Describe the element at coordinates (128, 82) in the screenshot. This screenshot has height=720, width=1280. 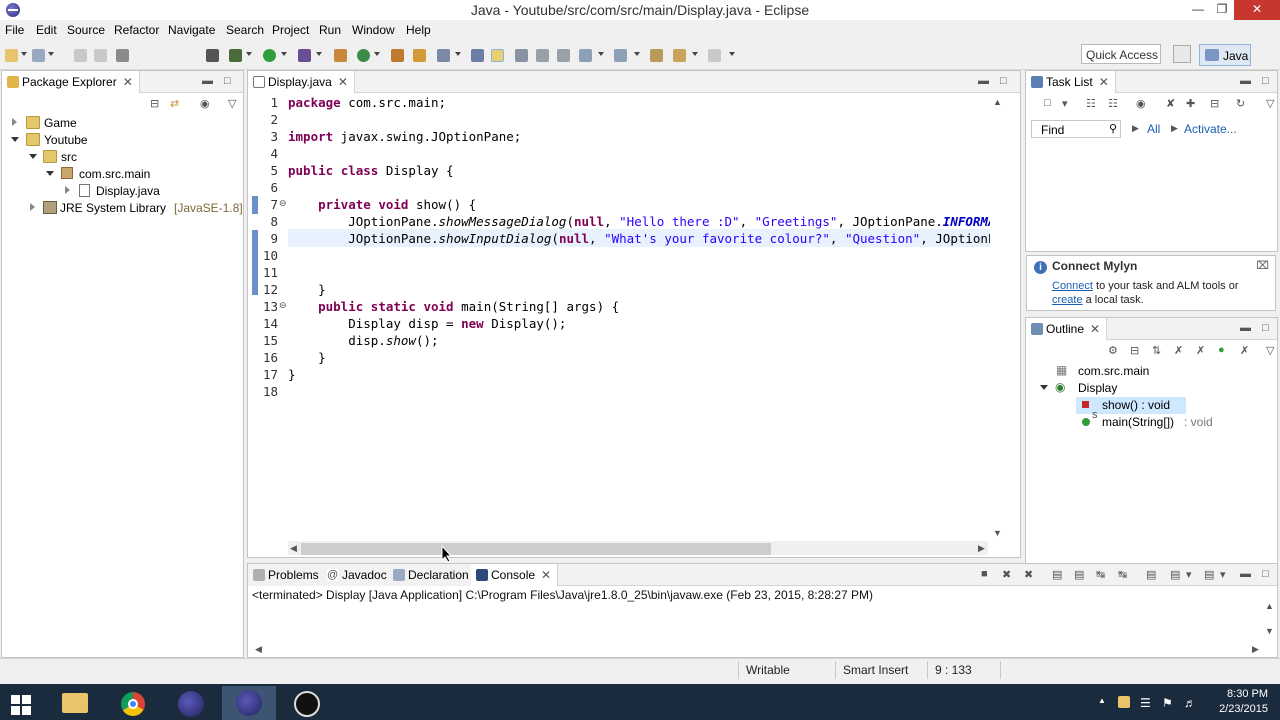
I see `close-icon: ✕` at that location.